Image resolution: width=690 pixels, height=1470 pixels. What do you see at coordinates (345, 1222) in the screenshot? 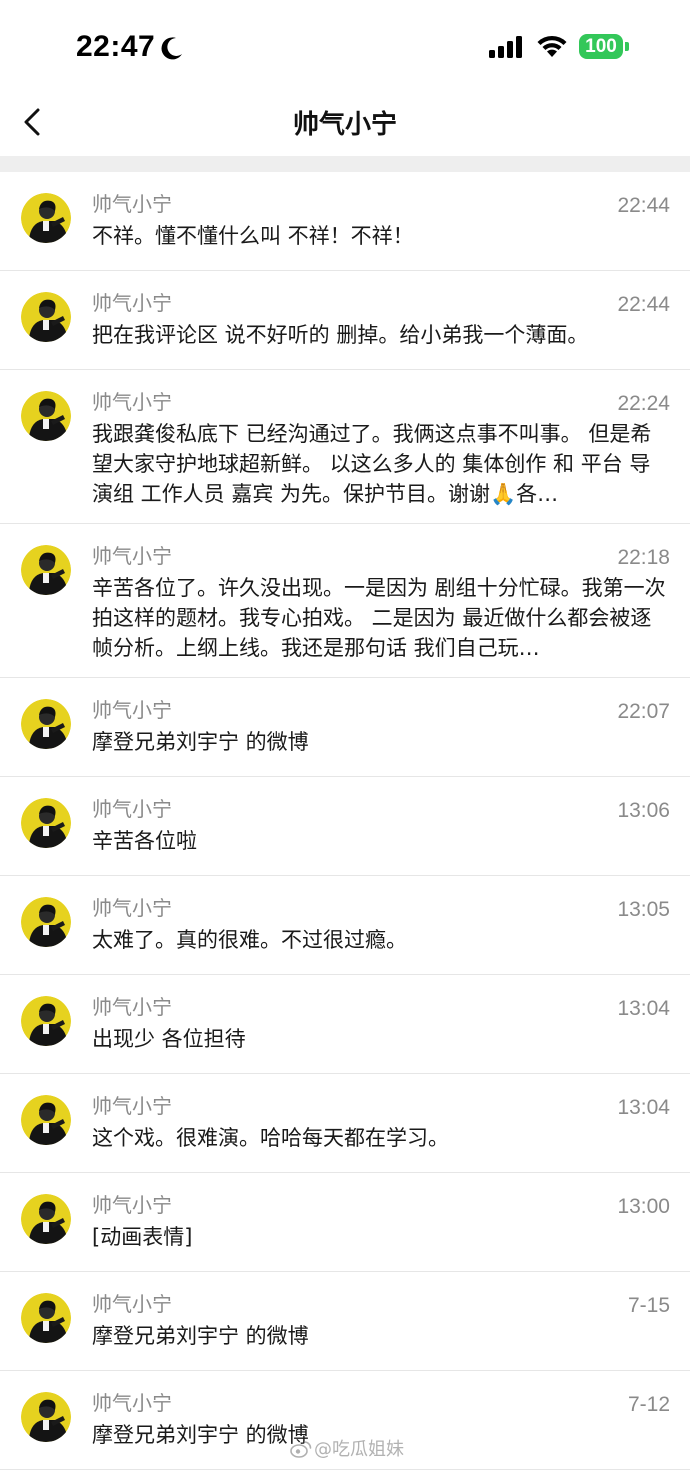
I see `list-item: 帅气小宁 13:00 [动画表情]` at bounding box center [345, 1222].